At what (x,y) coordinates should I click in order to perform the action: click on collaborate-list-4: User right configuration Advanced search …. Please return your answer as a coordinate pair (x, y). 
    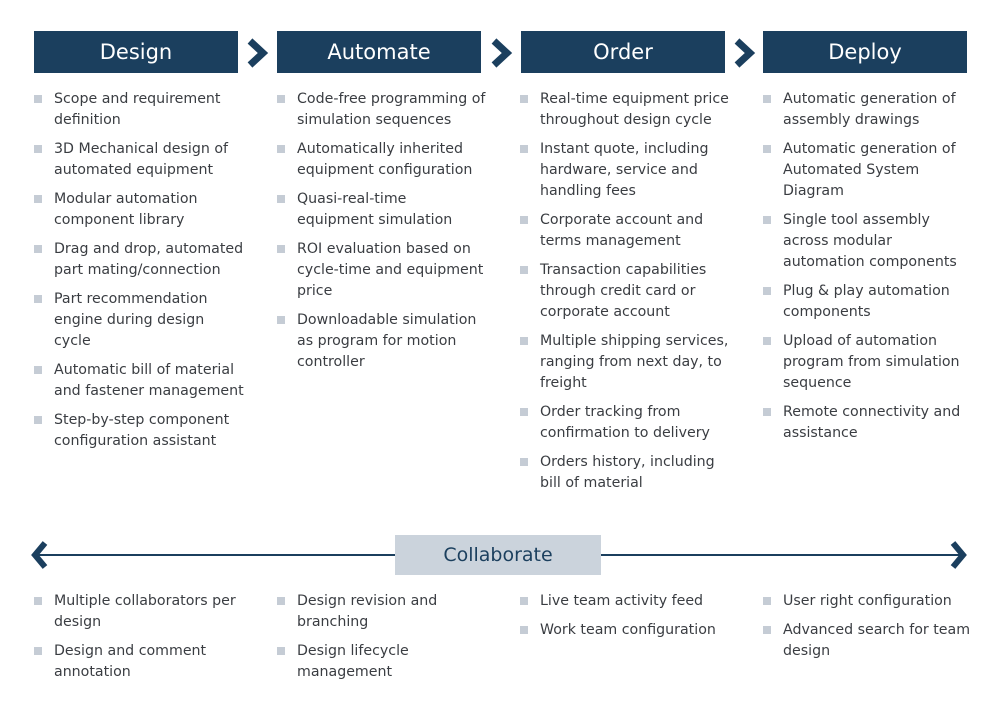
    Looking at the image, I should click on (870, 630).